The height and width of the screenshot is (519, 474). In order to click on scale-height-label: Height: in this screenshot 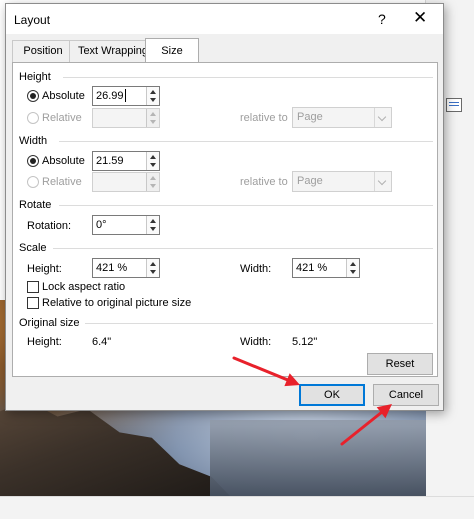, I will do `click(44, 269)`.